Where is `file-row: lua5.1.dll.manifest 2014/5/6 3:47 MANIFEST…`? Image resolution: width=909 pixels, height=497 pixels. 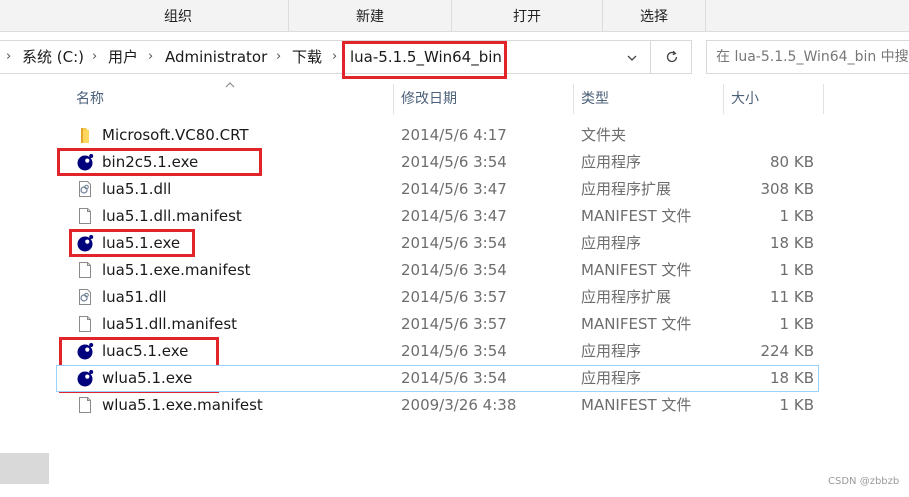
file-row: lua5.1.dll.manifest 2014/5/6 3:47 MANIFEST… is located at coordinates (437, 216).